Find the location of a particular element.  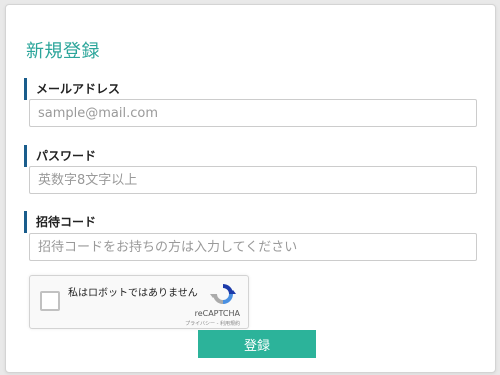

invite-code-field is located at coordinates (253, 247).